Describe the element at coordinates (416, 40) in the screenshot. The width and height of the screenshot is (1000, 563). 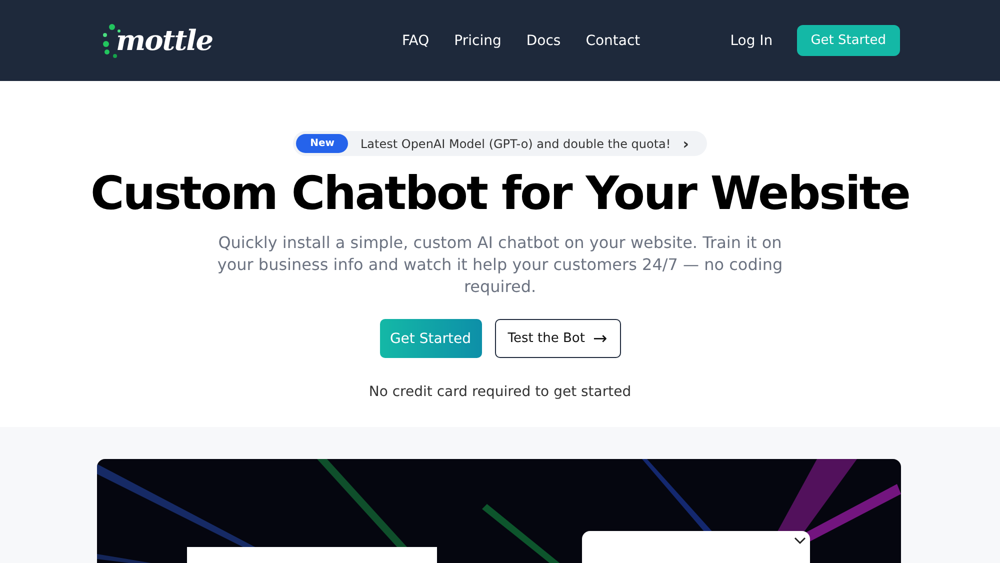
I see `nav-link: FAQ` at that location.